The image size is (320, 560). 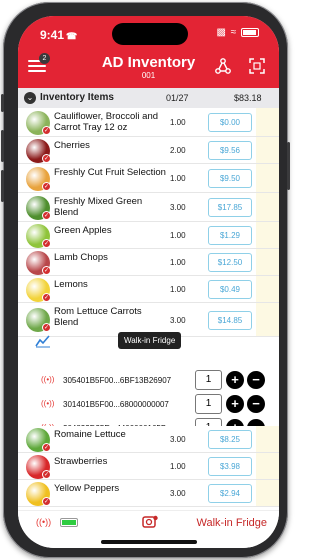 I want to click on section-count: 01/27, so click(x=177, y=98).